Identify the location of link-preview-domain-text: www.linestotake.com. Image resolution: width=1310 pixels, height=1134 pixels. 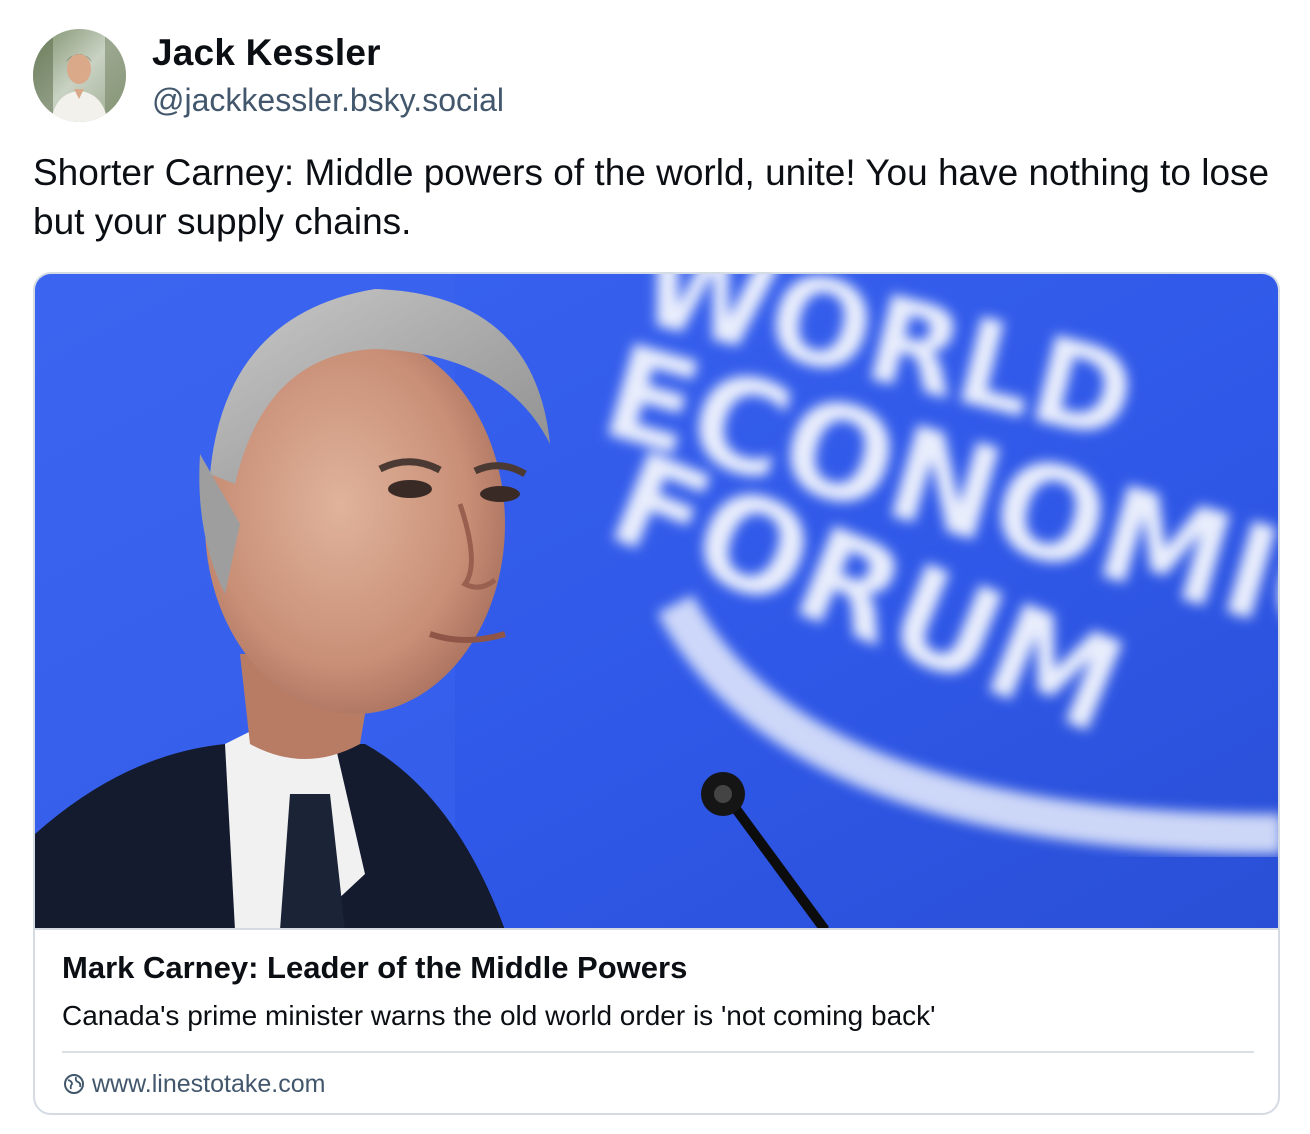
(209, 1083).